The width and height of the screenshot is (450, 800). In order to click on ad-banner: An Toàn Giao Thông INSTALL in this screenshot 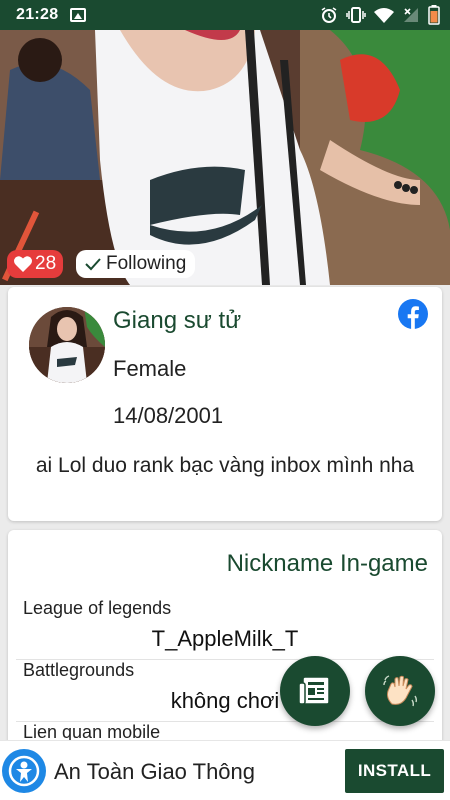, I will do `click(225, 770)`.